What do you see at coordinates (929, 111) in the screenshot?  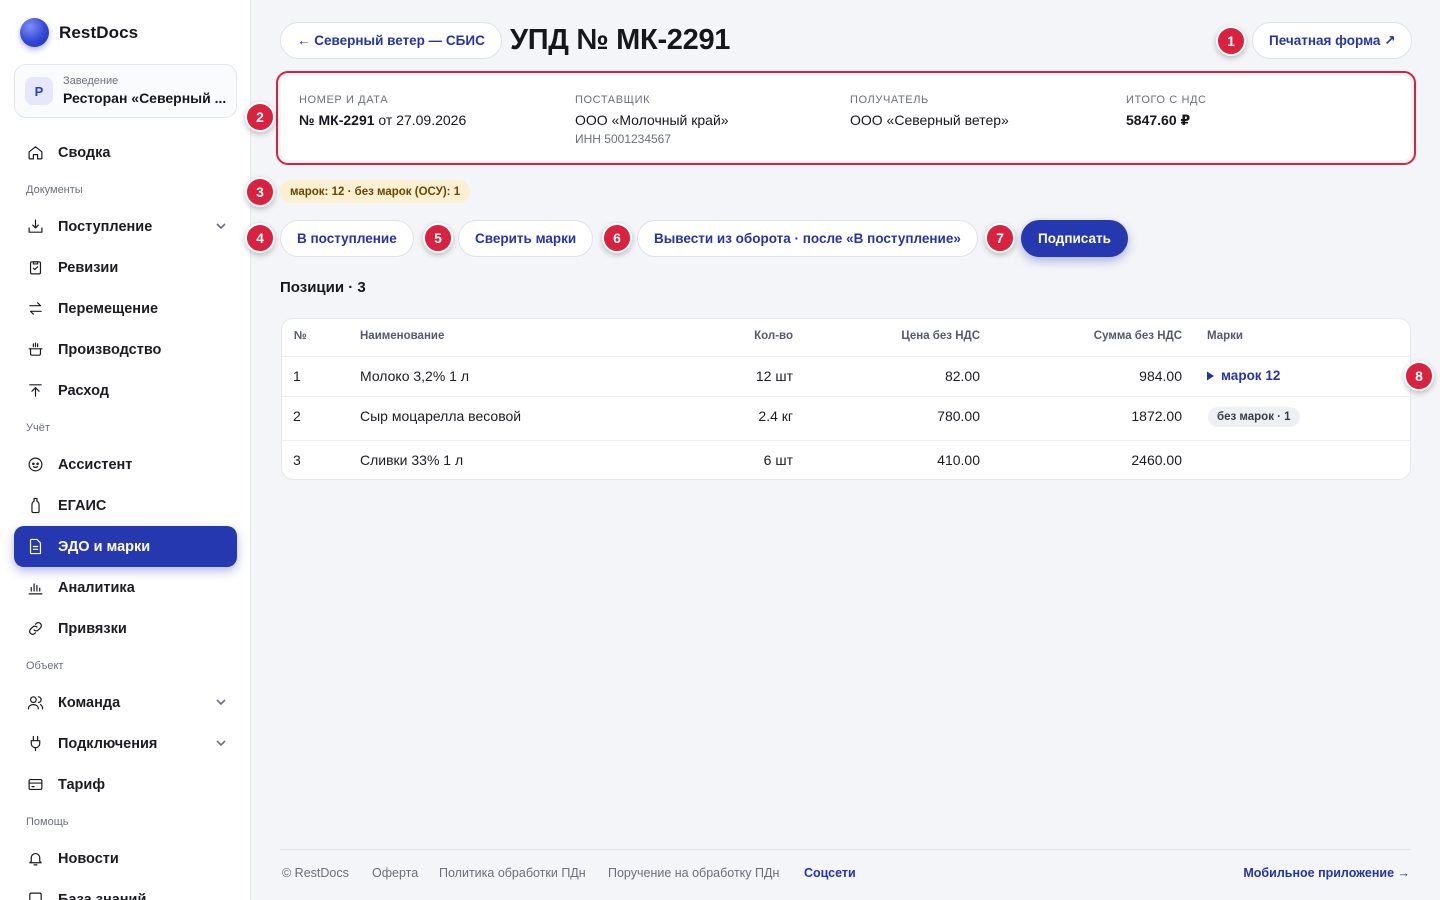 I see `info-recipient: Получатель ООО «Северный ветер»` at bounding box center [929, 111].